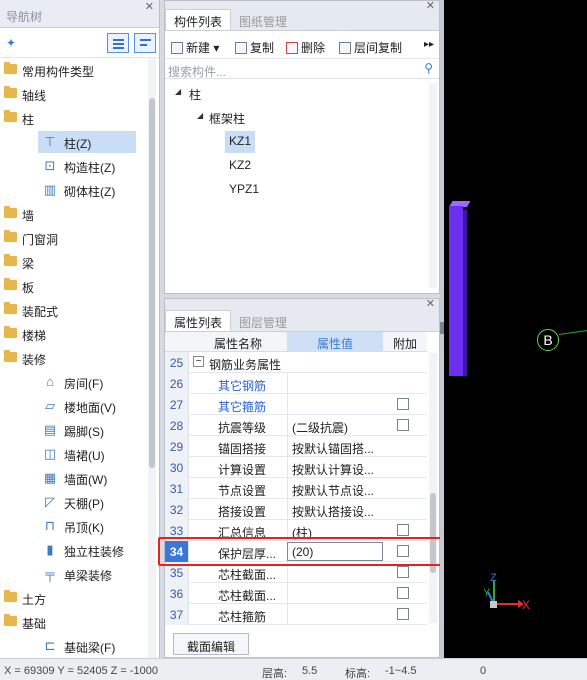  What do you see at coordinates (296, 362) in the screenshot?
I see `property-row: 25− 钢筋业务属性` at bounding box center [296, 362].